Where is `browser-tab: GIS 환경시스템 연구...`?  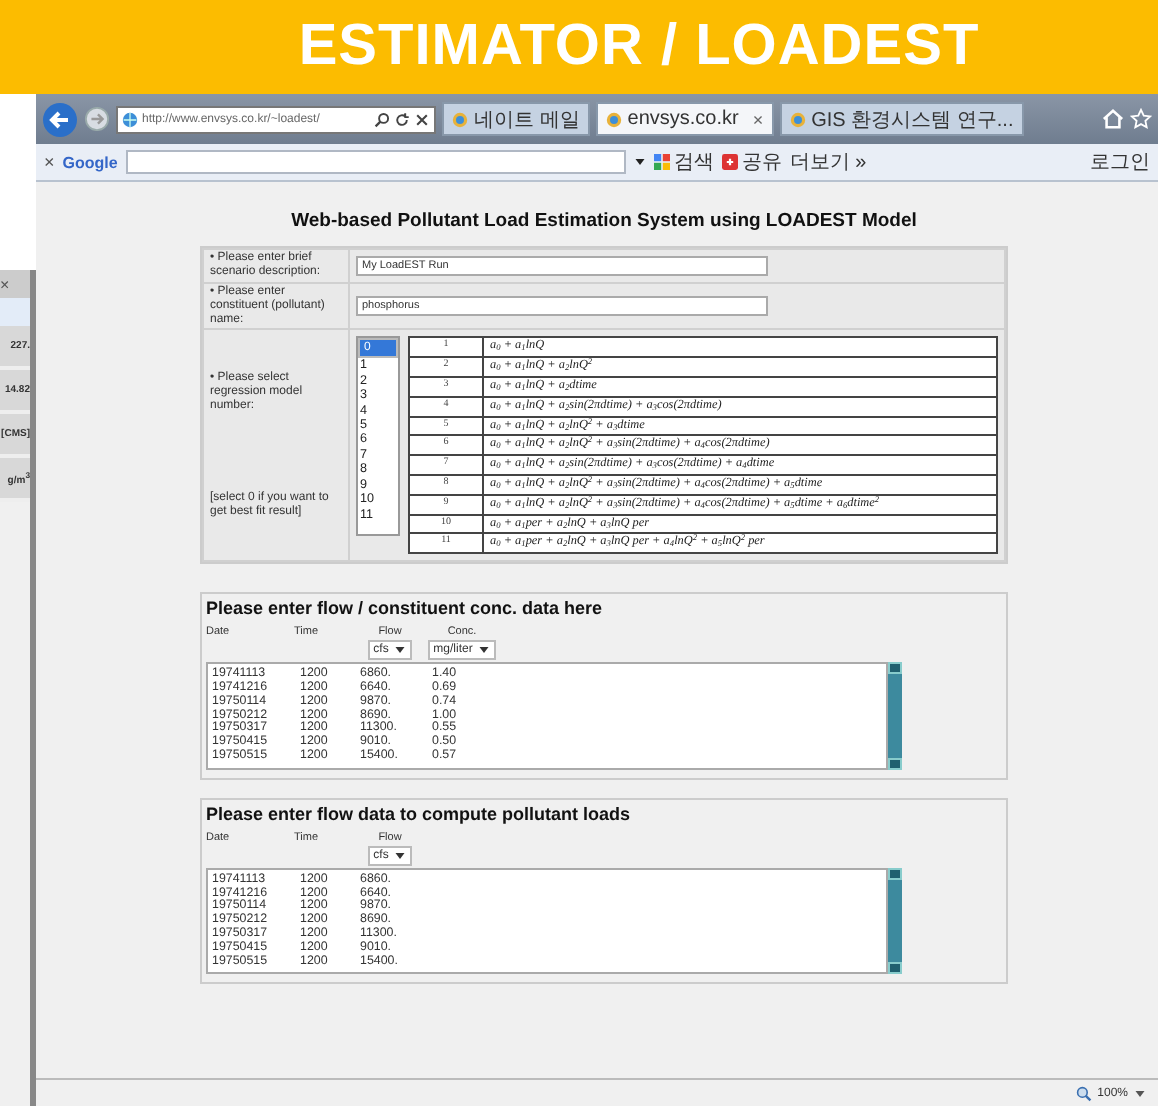 browser-tab: GIS 환경시스템 연구... is located at coordinates (901, 119).